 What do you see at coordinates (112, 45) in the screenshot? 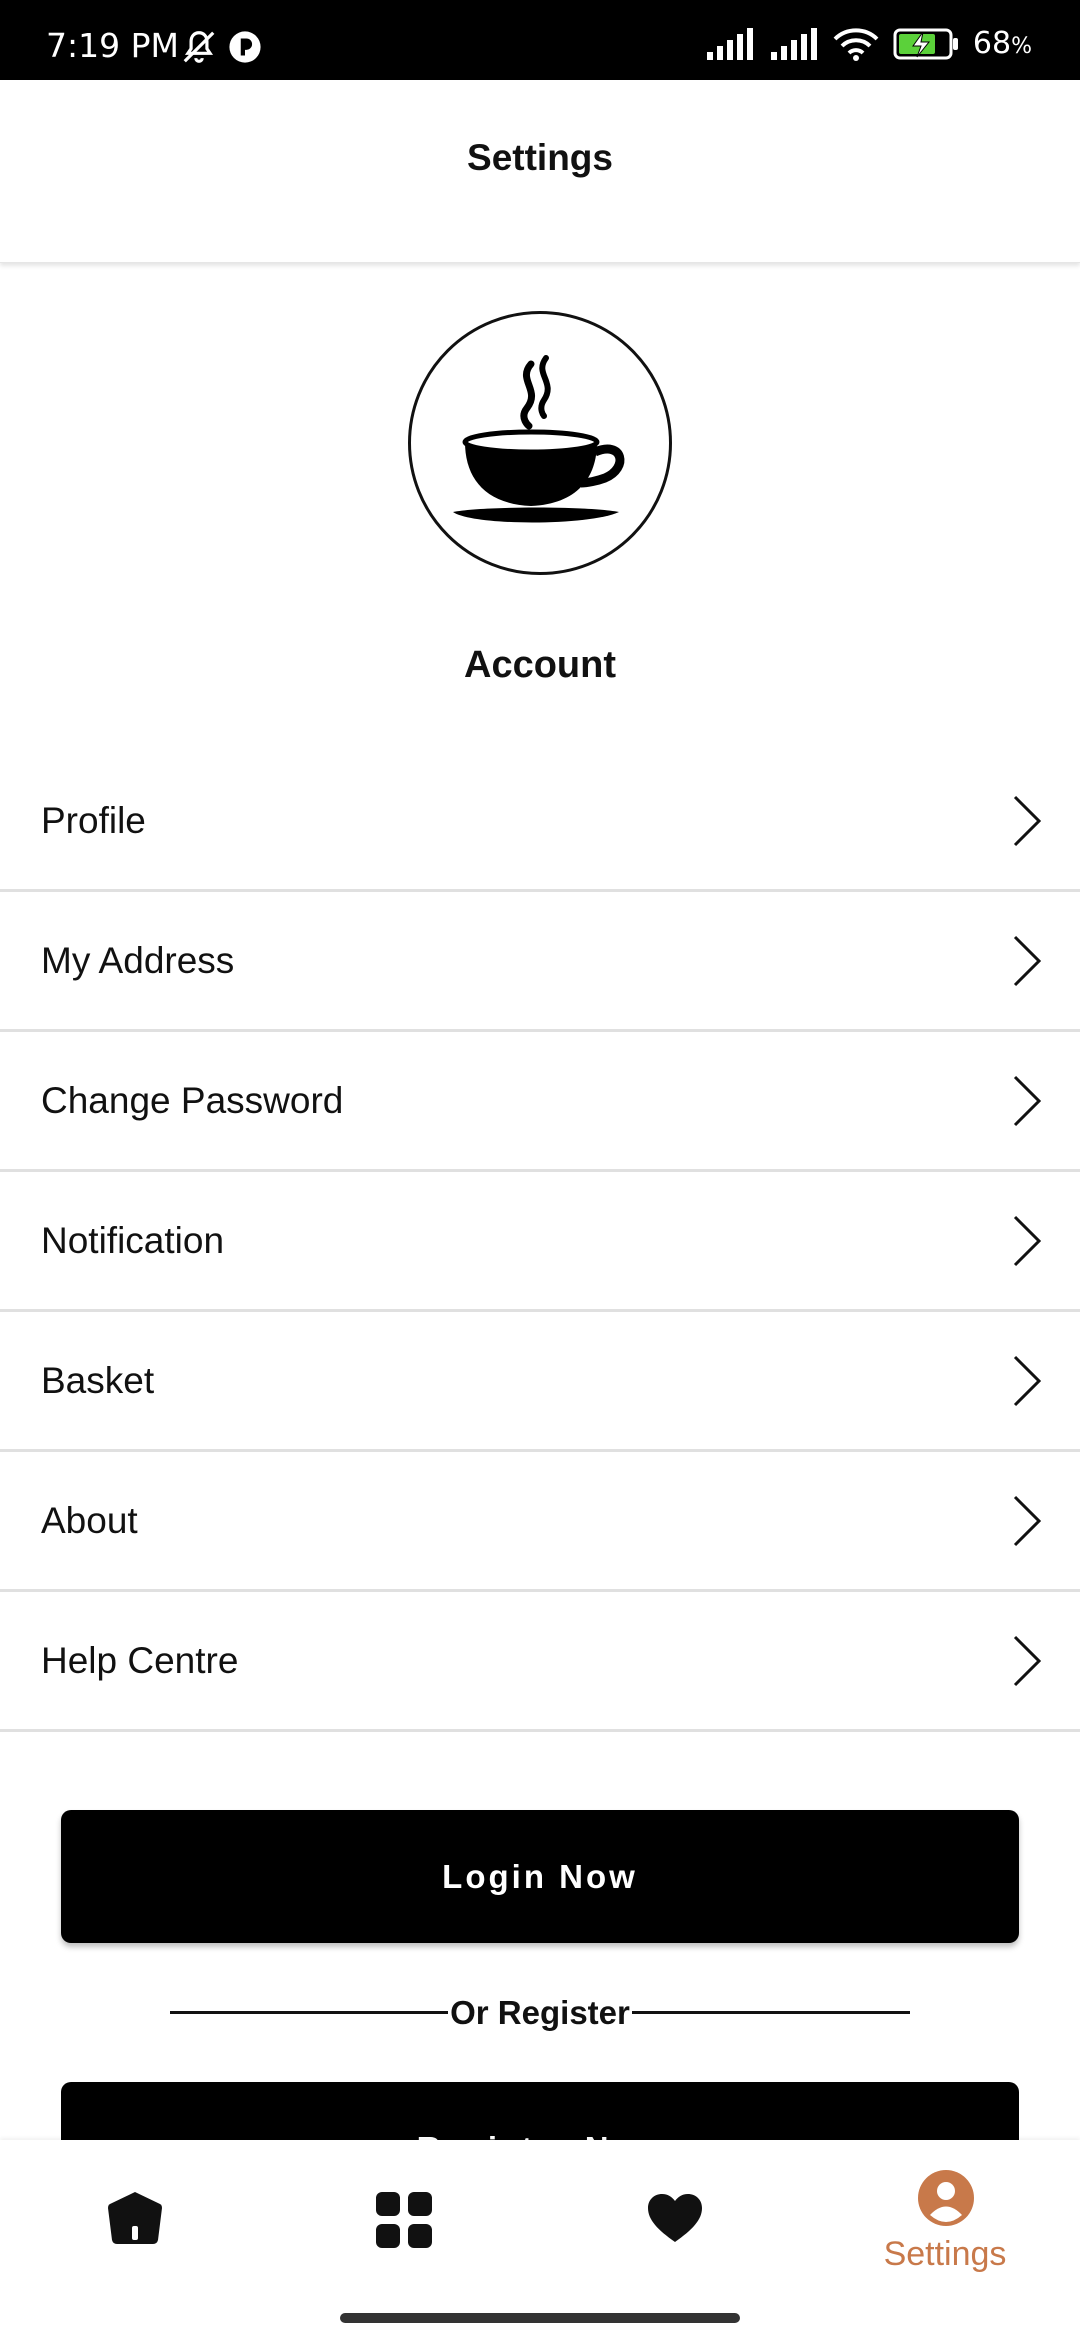
I see `status-time: 7:19 PM` at bounding box center [112, 45].